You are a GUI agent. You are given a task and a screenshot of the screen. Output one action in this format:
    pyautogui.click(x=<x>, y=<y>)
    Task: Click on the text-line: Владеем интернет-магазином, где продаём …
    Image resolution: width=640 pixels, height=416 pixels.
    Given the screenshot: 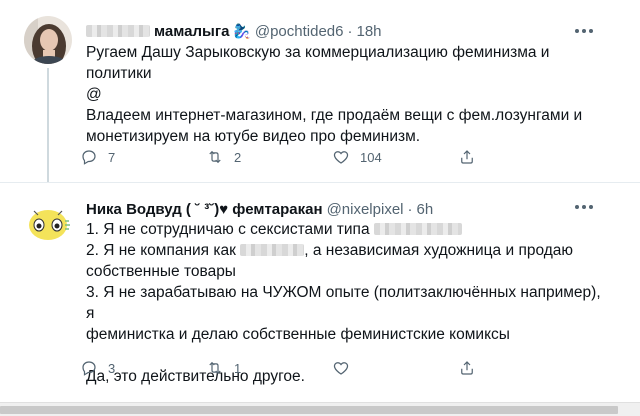 What is the action you would take?
    pyautogui.click(x=334, y=115)
    